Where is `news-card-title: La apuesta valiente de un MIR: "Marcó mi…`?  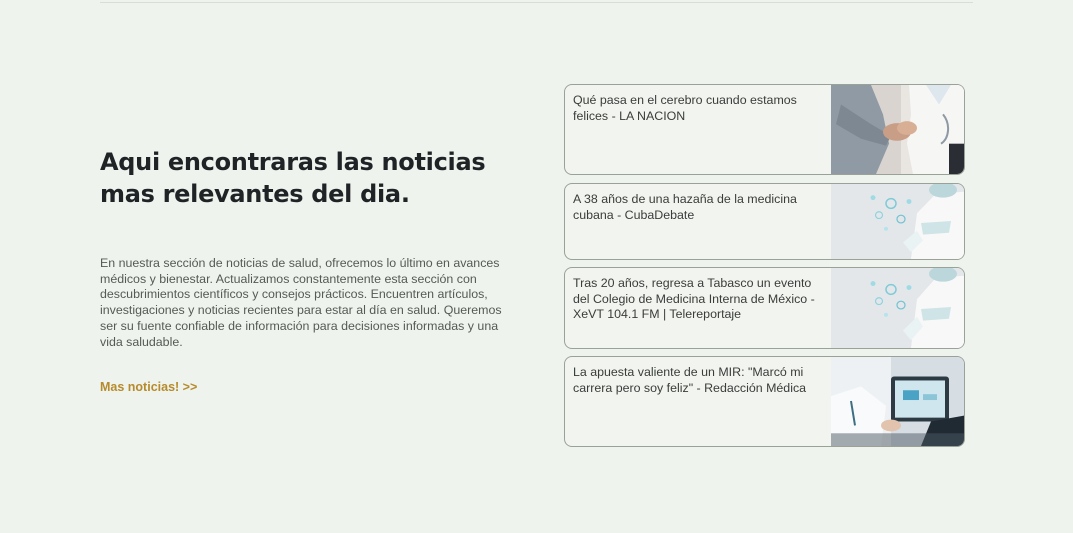 news-card-title: La apuesta valiente de un MIR: "Marcó mi… is located at coordinates (690, 380).